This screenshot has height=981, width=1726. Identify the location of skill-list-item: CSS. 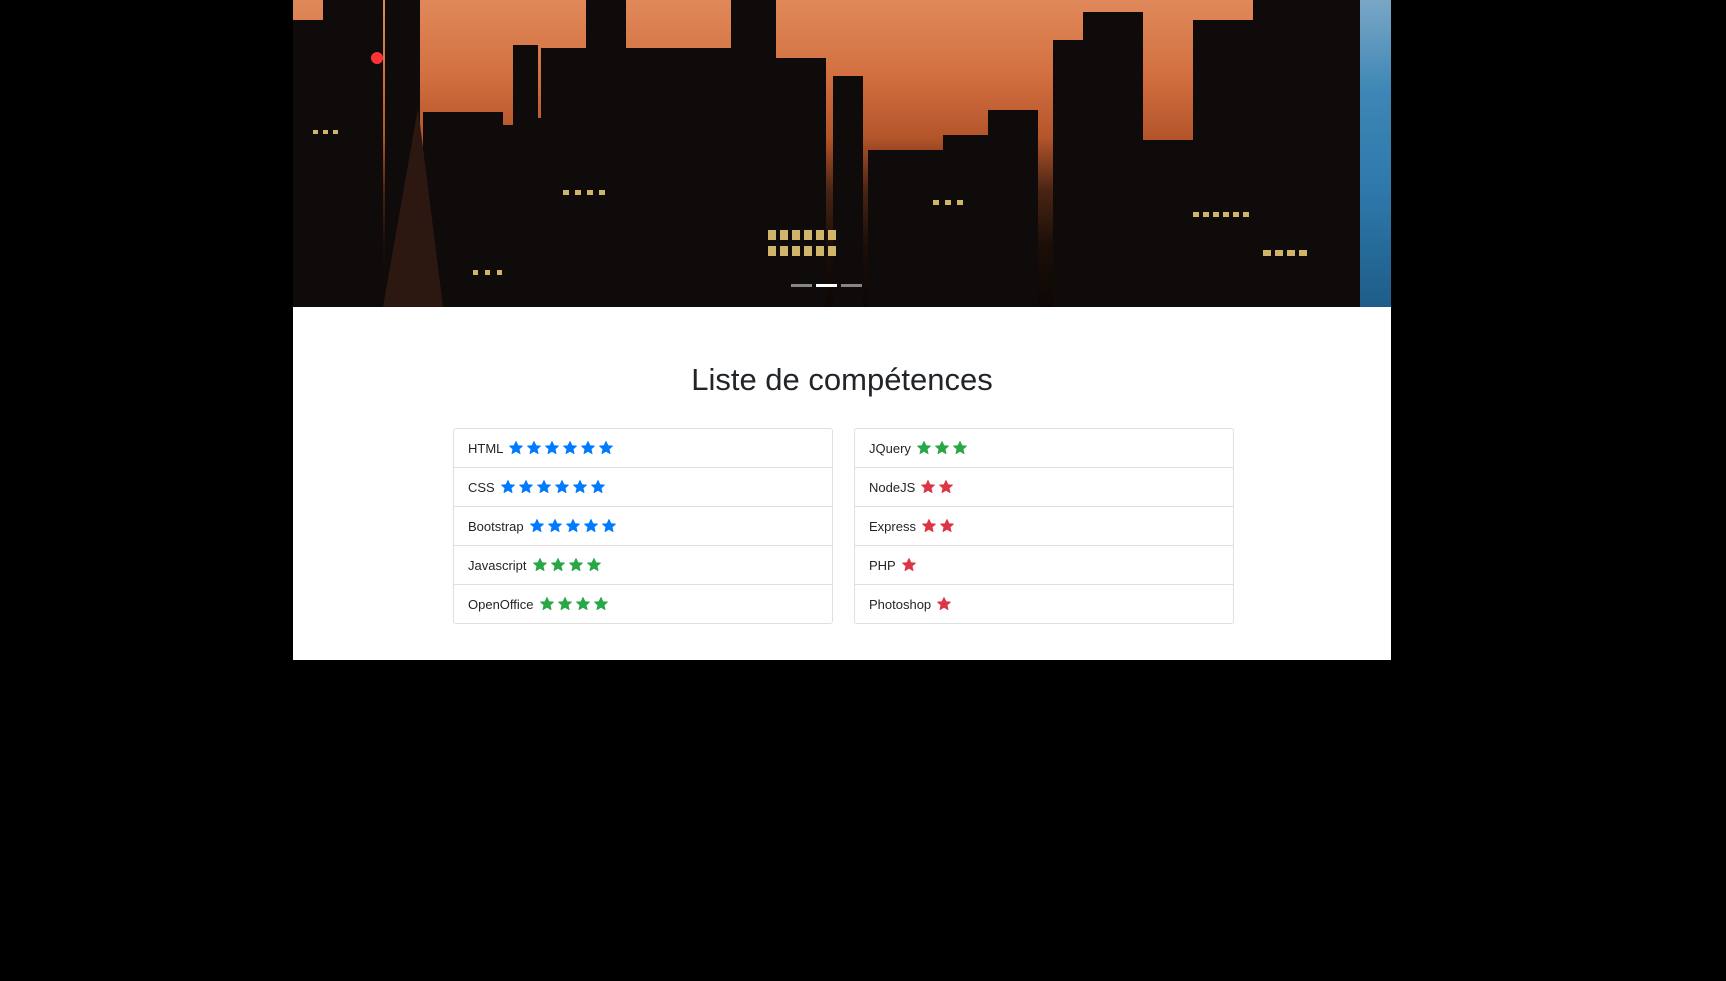
(643, 488).